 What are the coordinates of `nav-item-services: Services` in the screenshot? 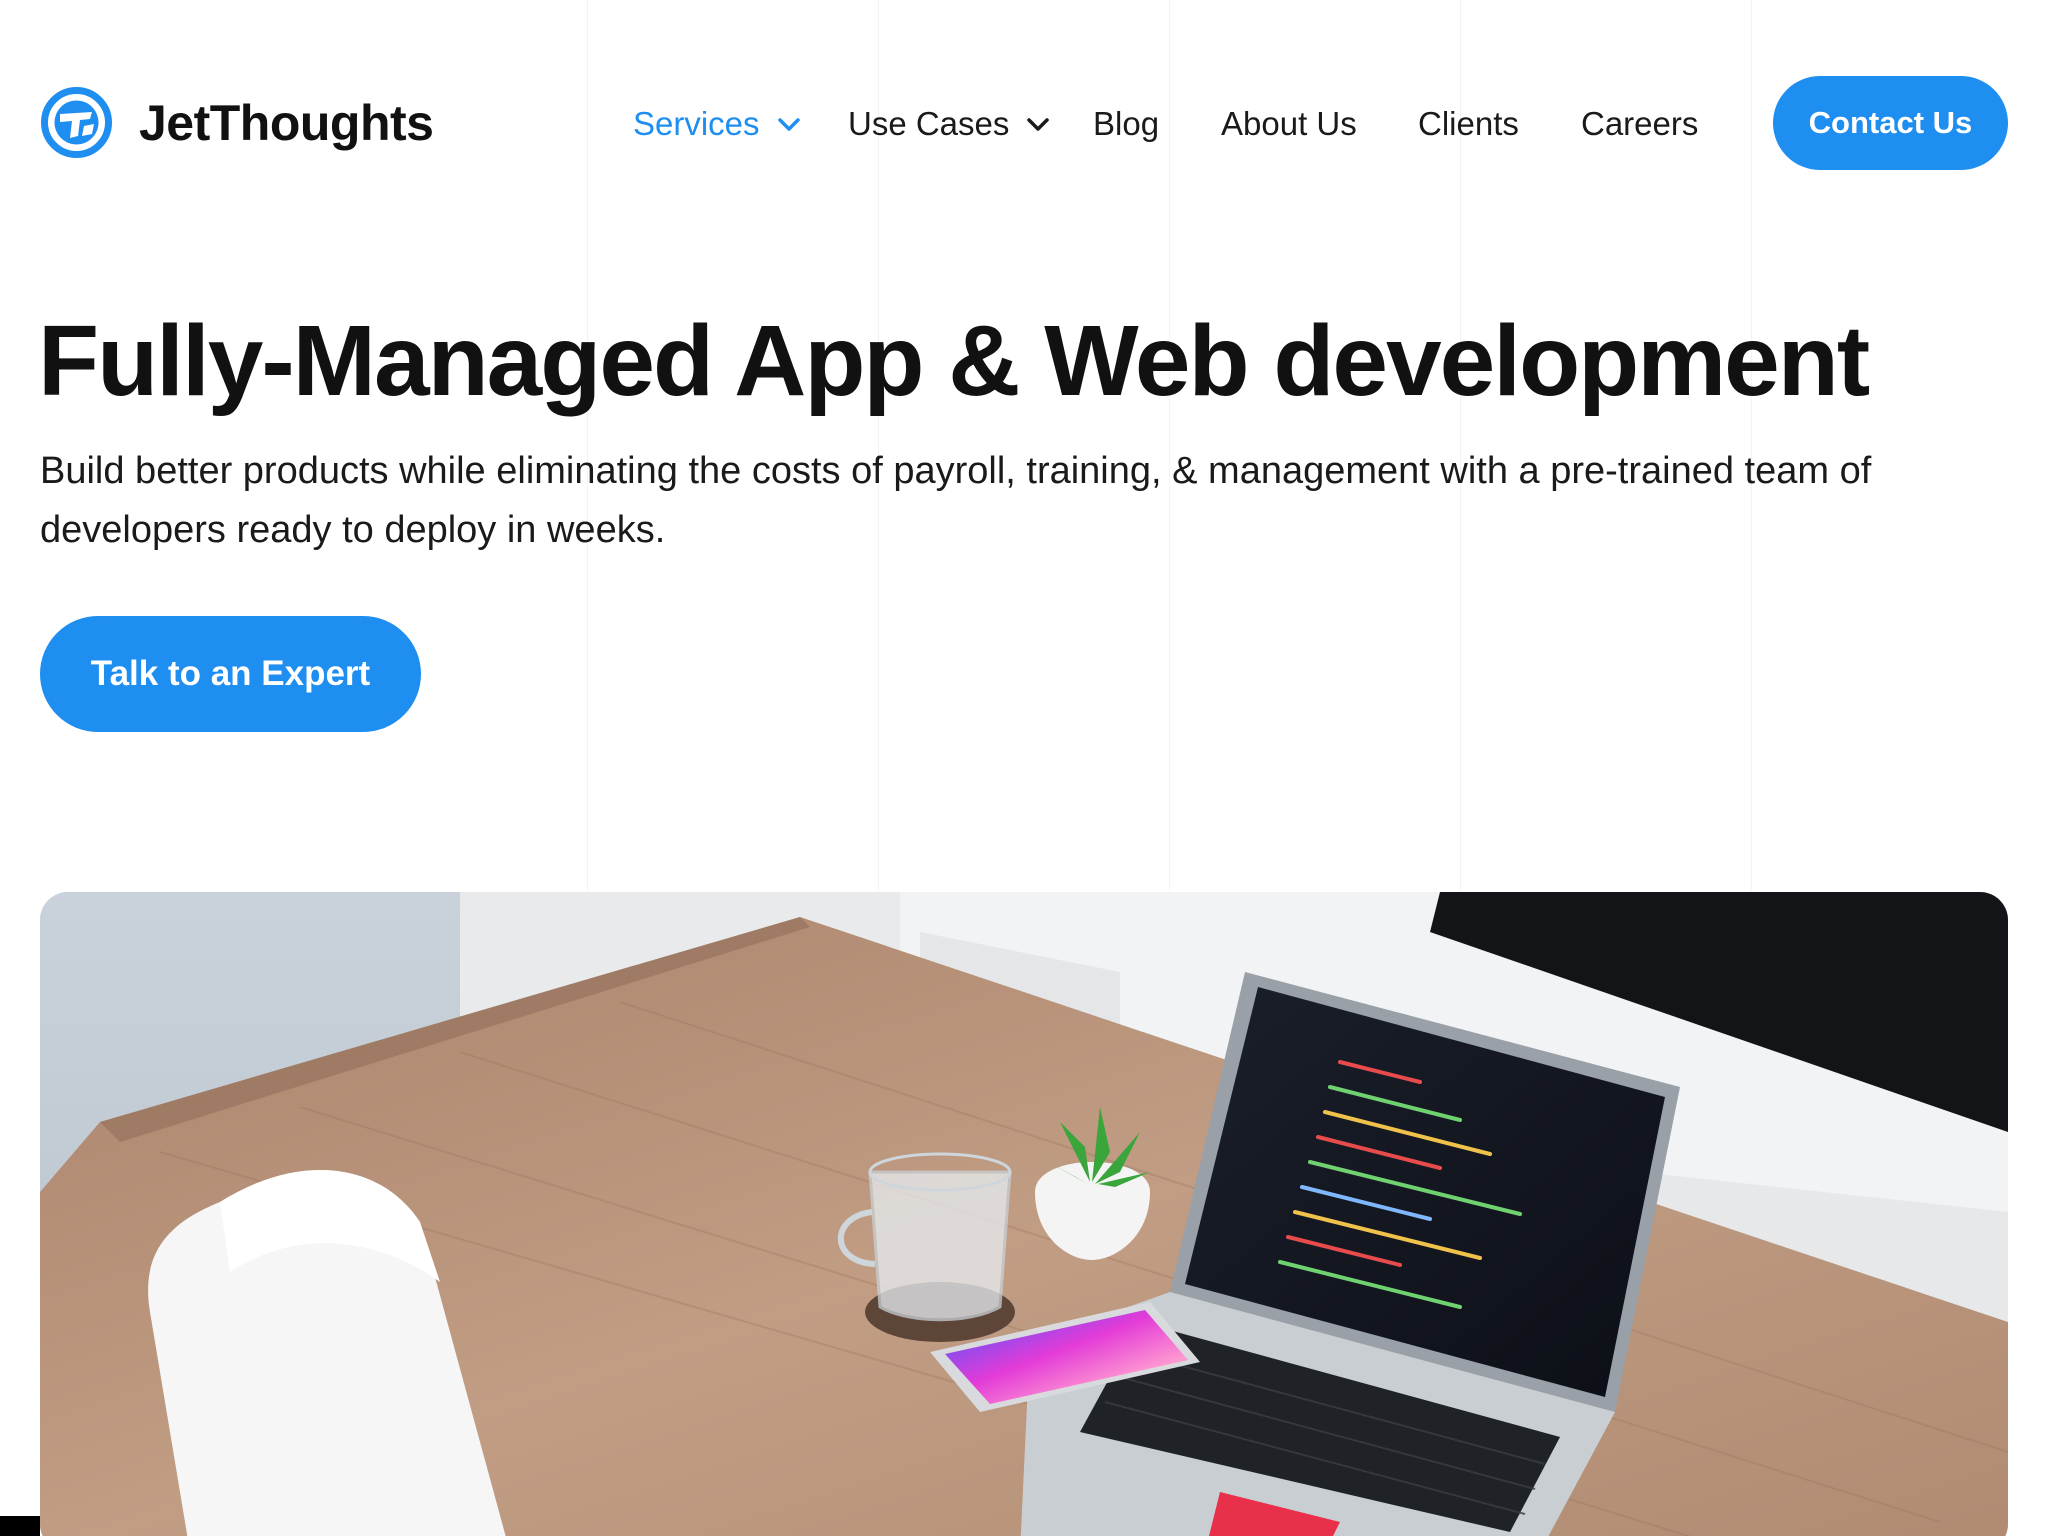 It's located at (717, 124).